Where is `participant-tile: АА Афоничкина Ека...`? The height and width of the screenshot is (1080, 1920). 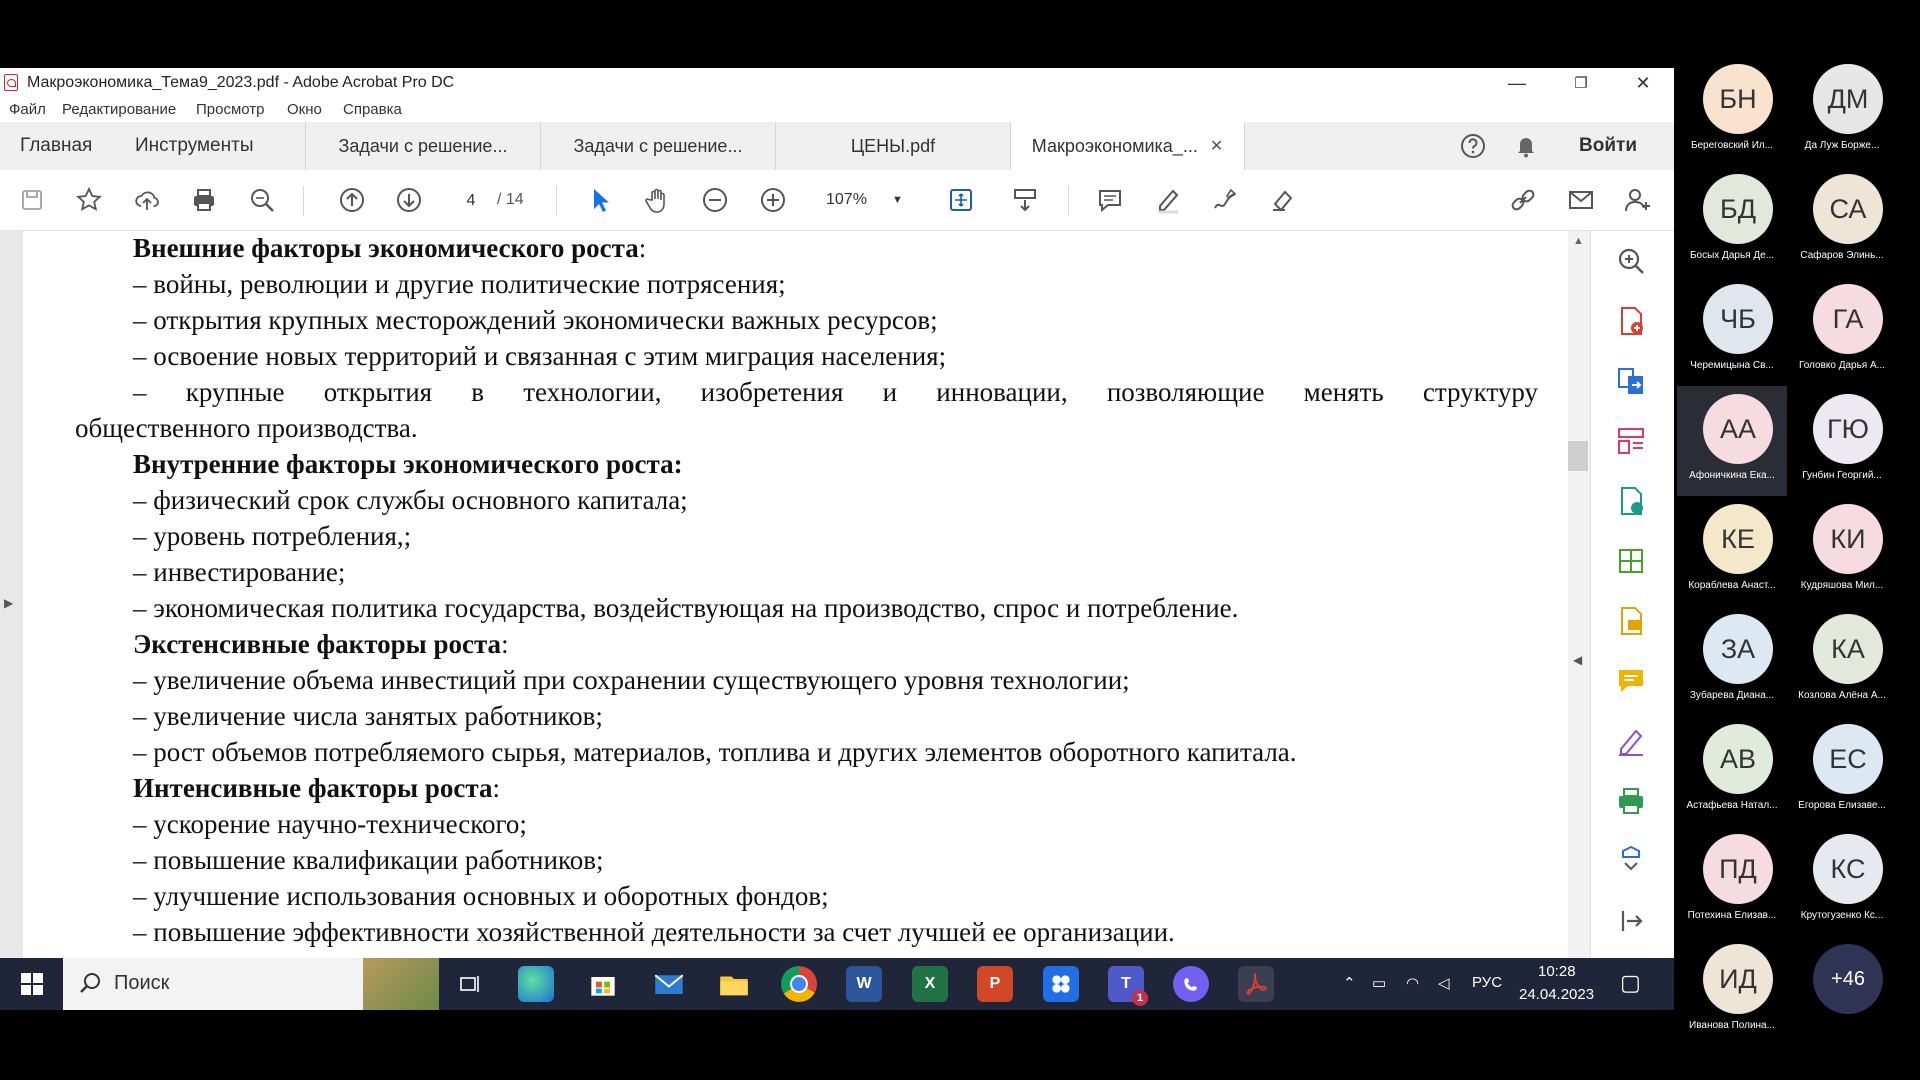
participant-tile: АА Афоничкина Ека... is located at coordinates (1732, 441).